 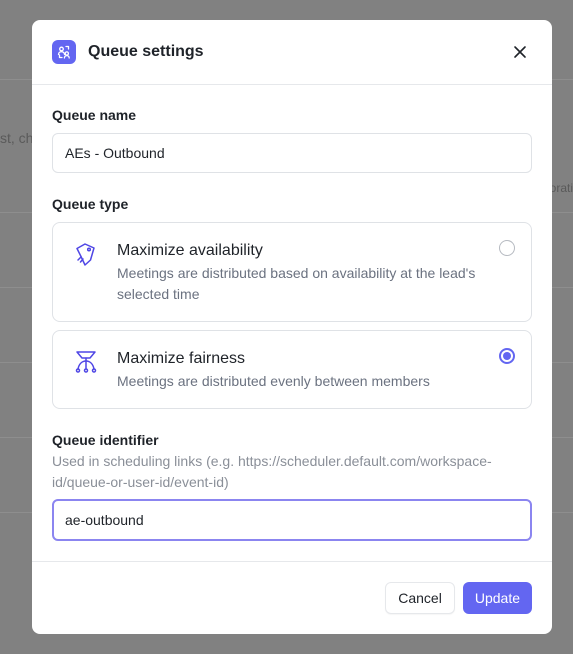 I want to click on dialog-header: Queue settings, so click(x=292, y=52).